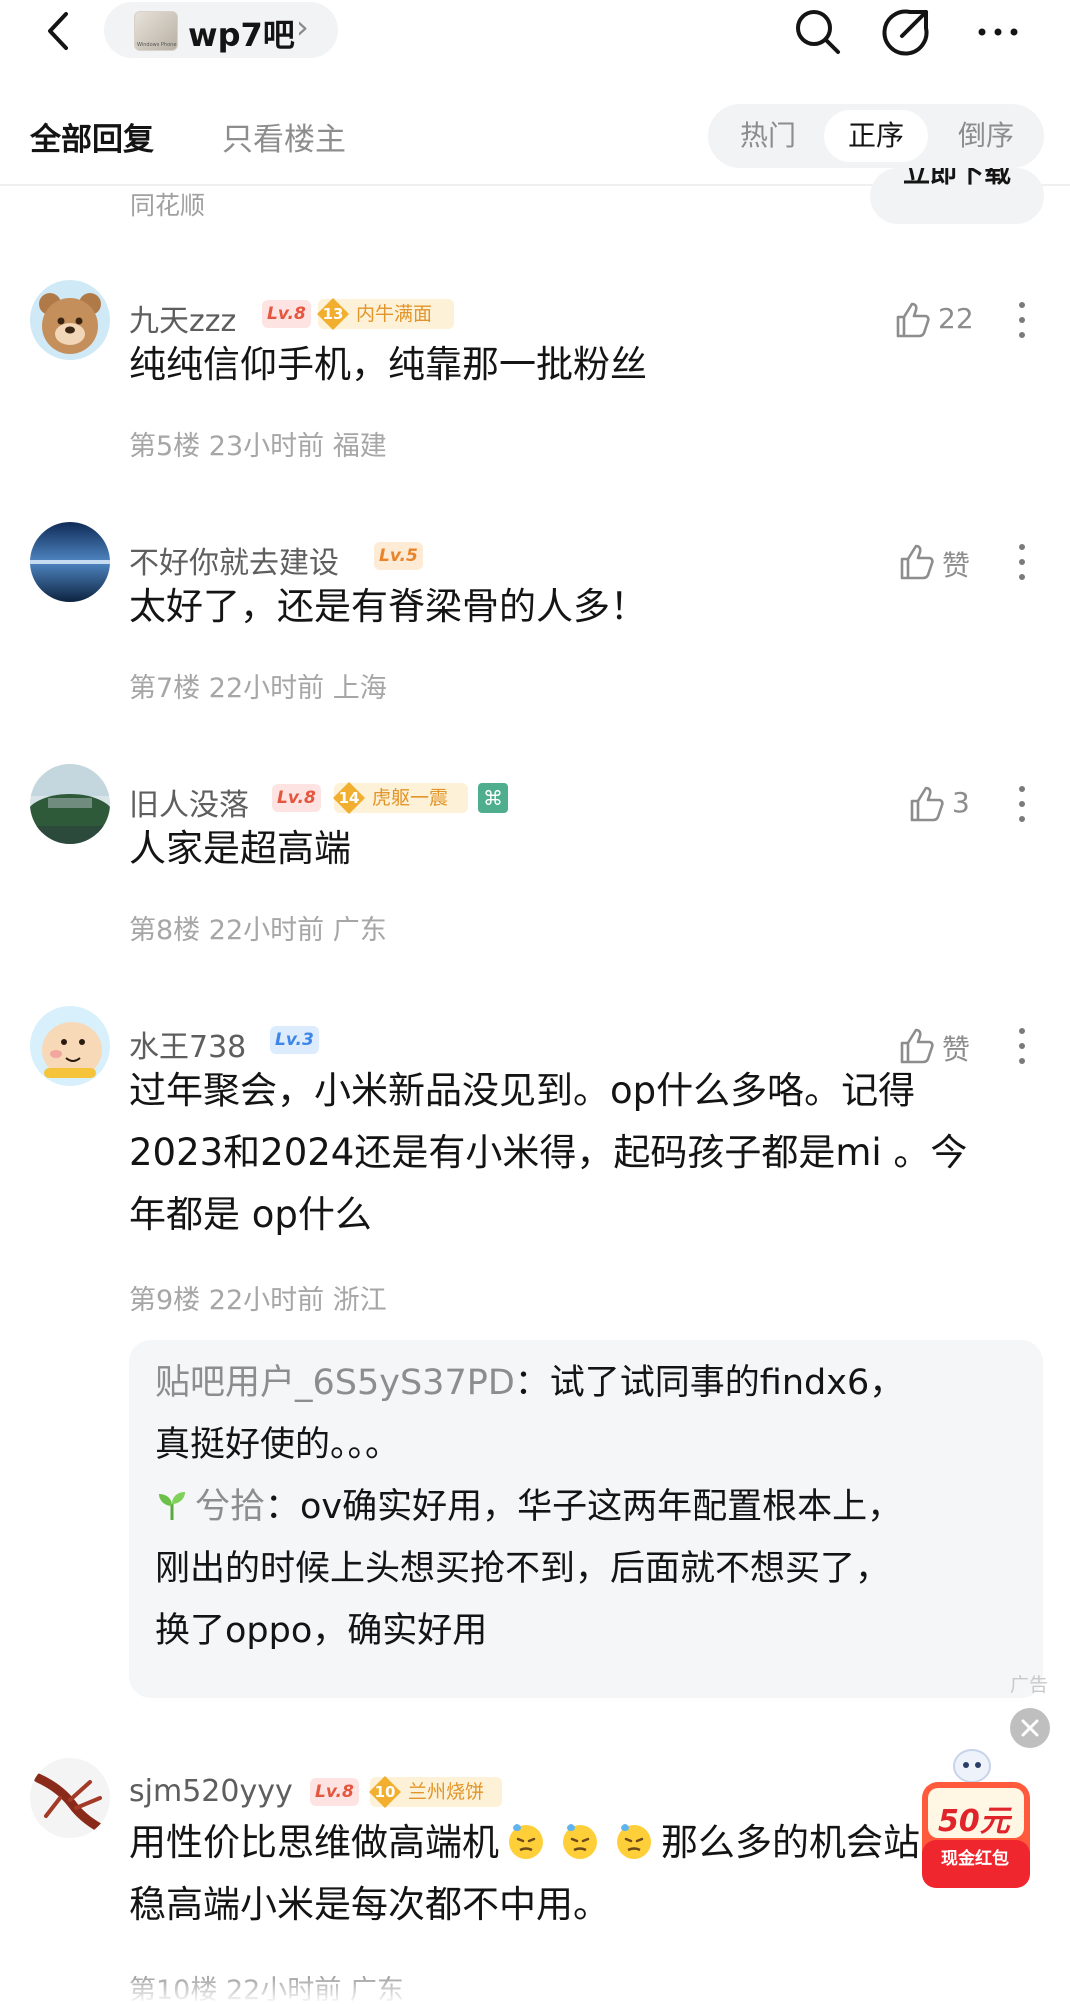 The height and width of the screenshot is (2004, 1070). I want to click on post-content-text: 那么多的机会站, so click(790, 1842).